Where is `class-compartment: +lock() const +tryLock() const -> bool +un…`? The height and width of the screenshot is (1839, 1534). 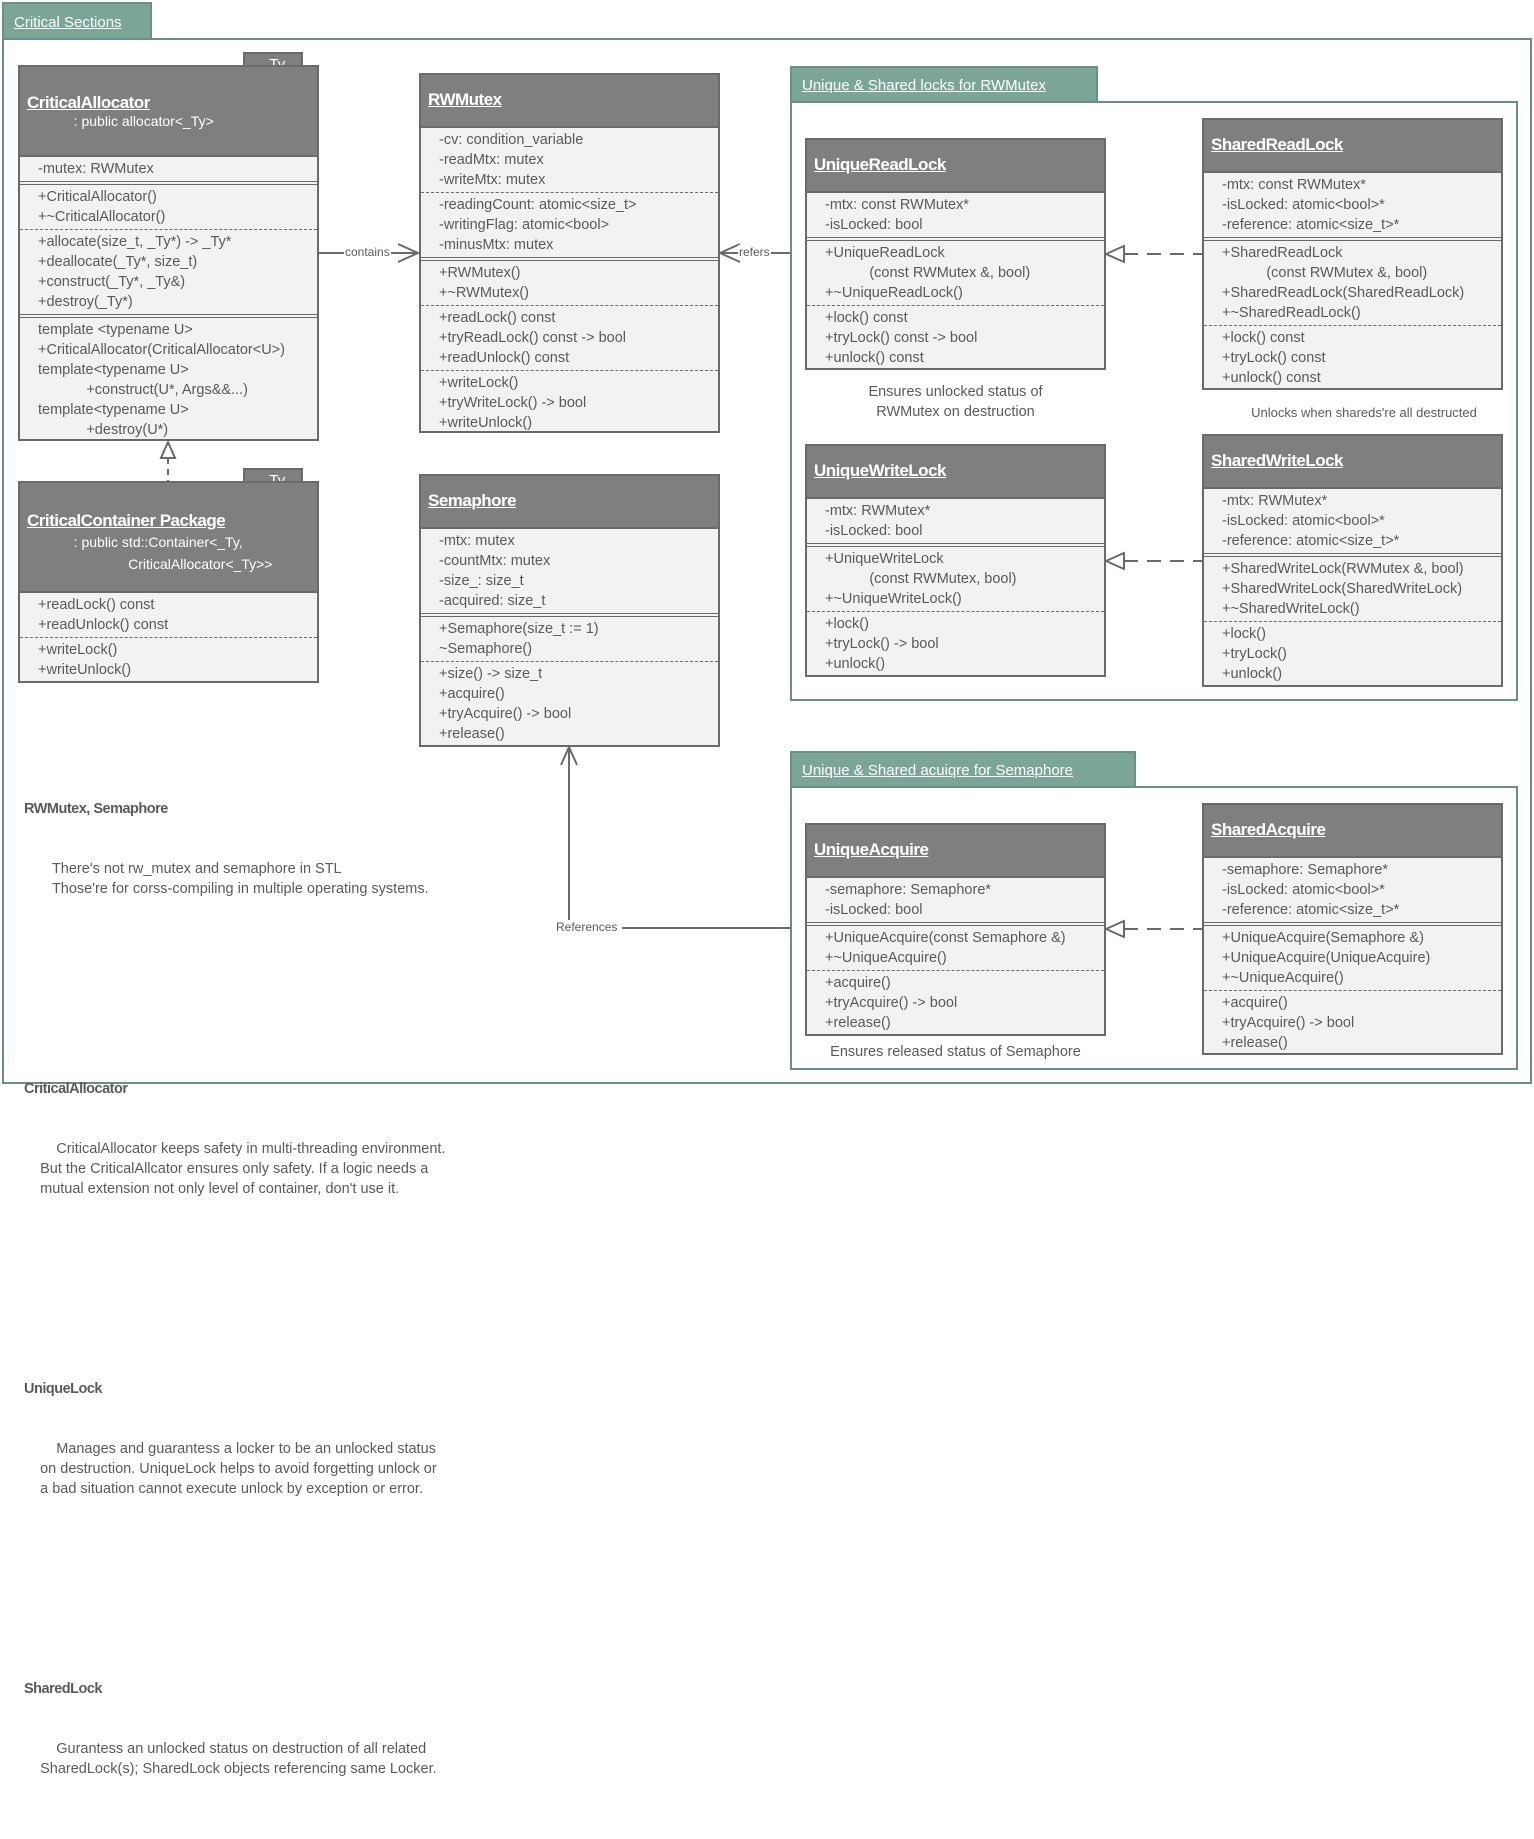 class-compartment: +lock() const +tryLock() const -> bool +un… is located at coordinates (955, 337).